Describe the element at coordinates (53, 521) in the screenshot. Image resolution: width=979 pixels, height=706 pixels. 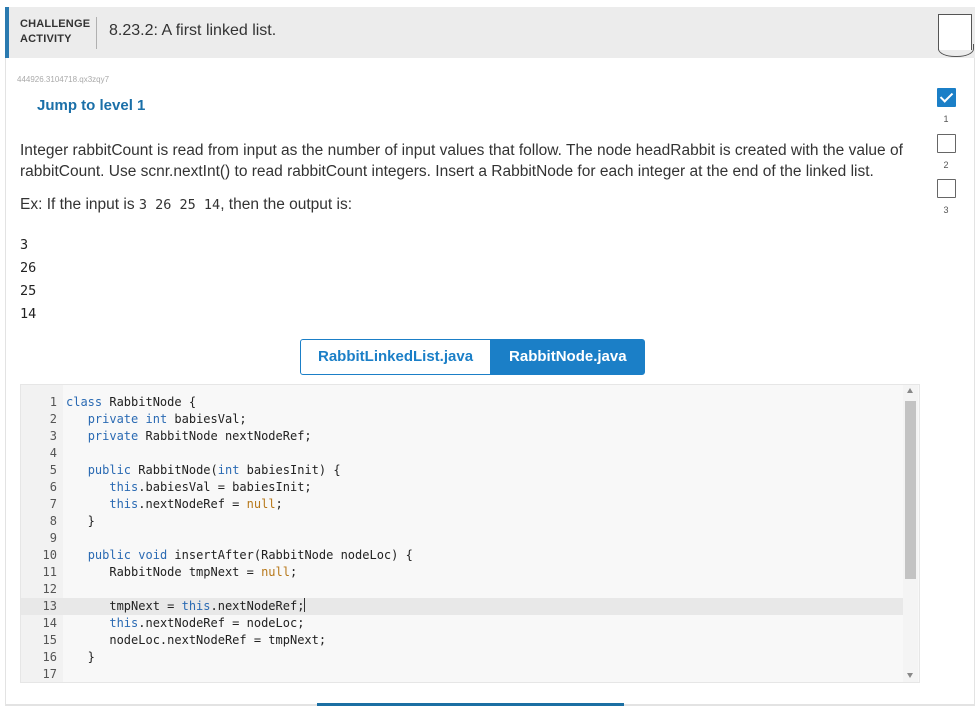
I see `line-number: 8` at that location.